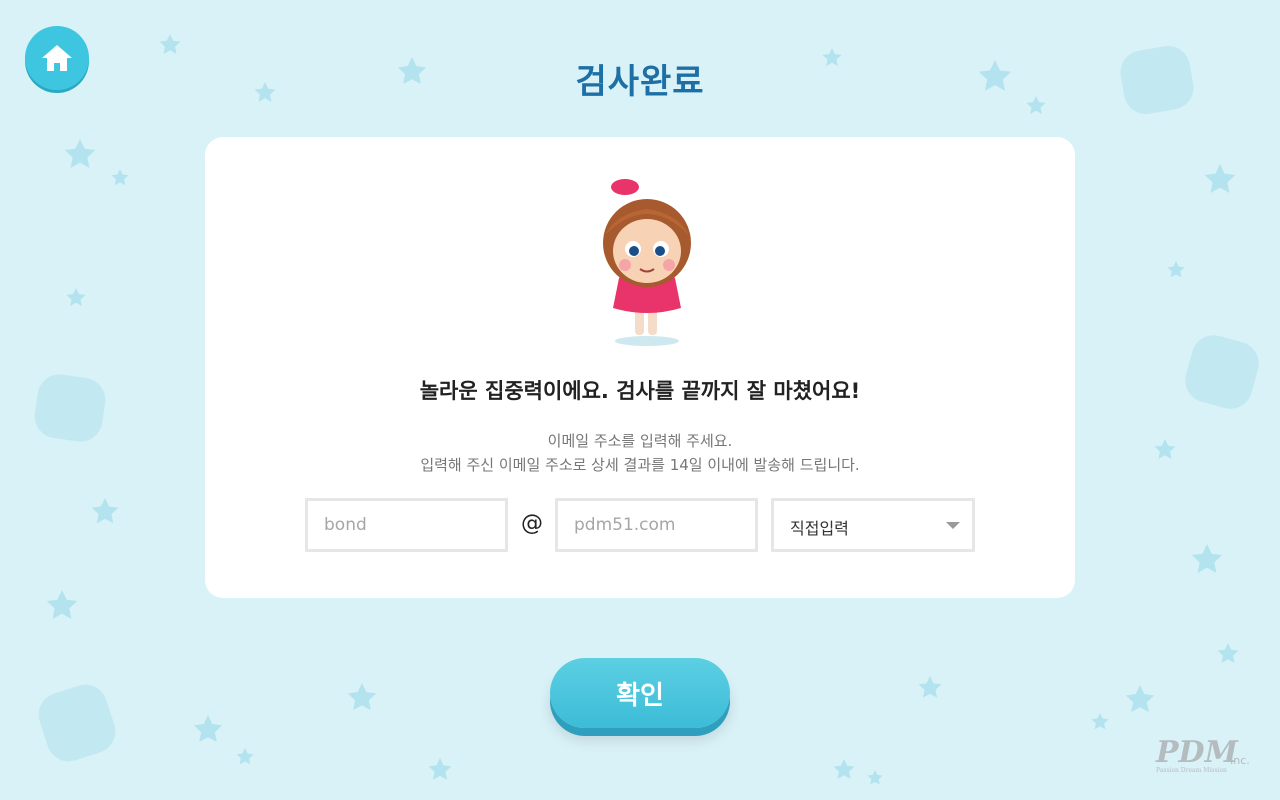 The width and height of the screenshot is (1280, 800). Describe the element at coordinates (819, 528) in the screenshot. I see `domain-select-value: 직접입력` at that location.